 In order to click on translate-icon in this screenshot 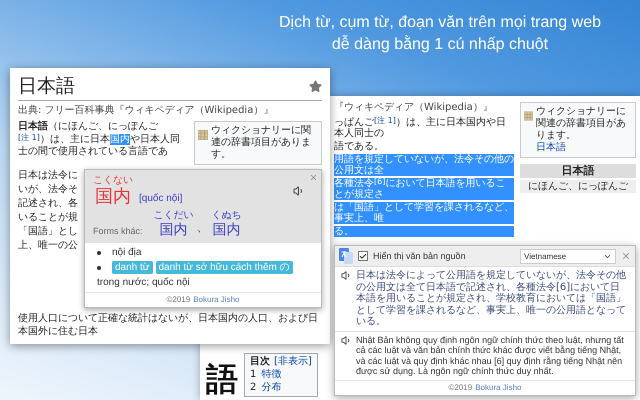, I will do `click(346, 256)`.